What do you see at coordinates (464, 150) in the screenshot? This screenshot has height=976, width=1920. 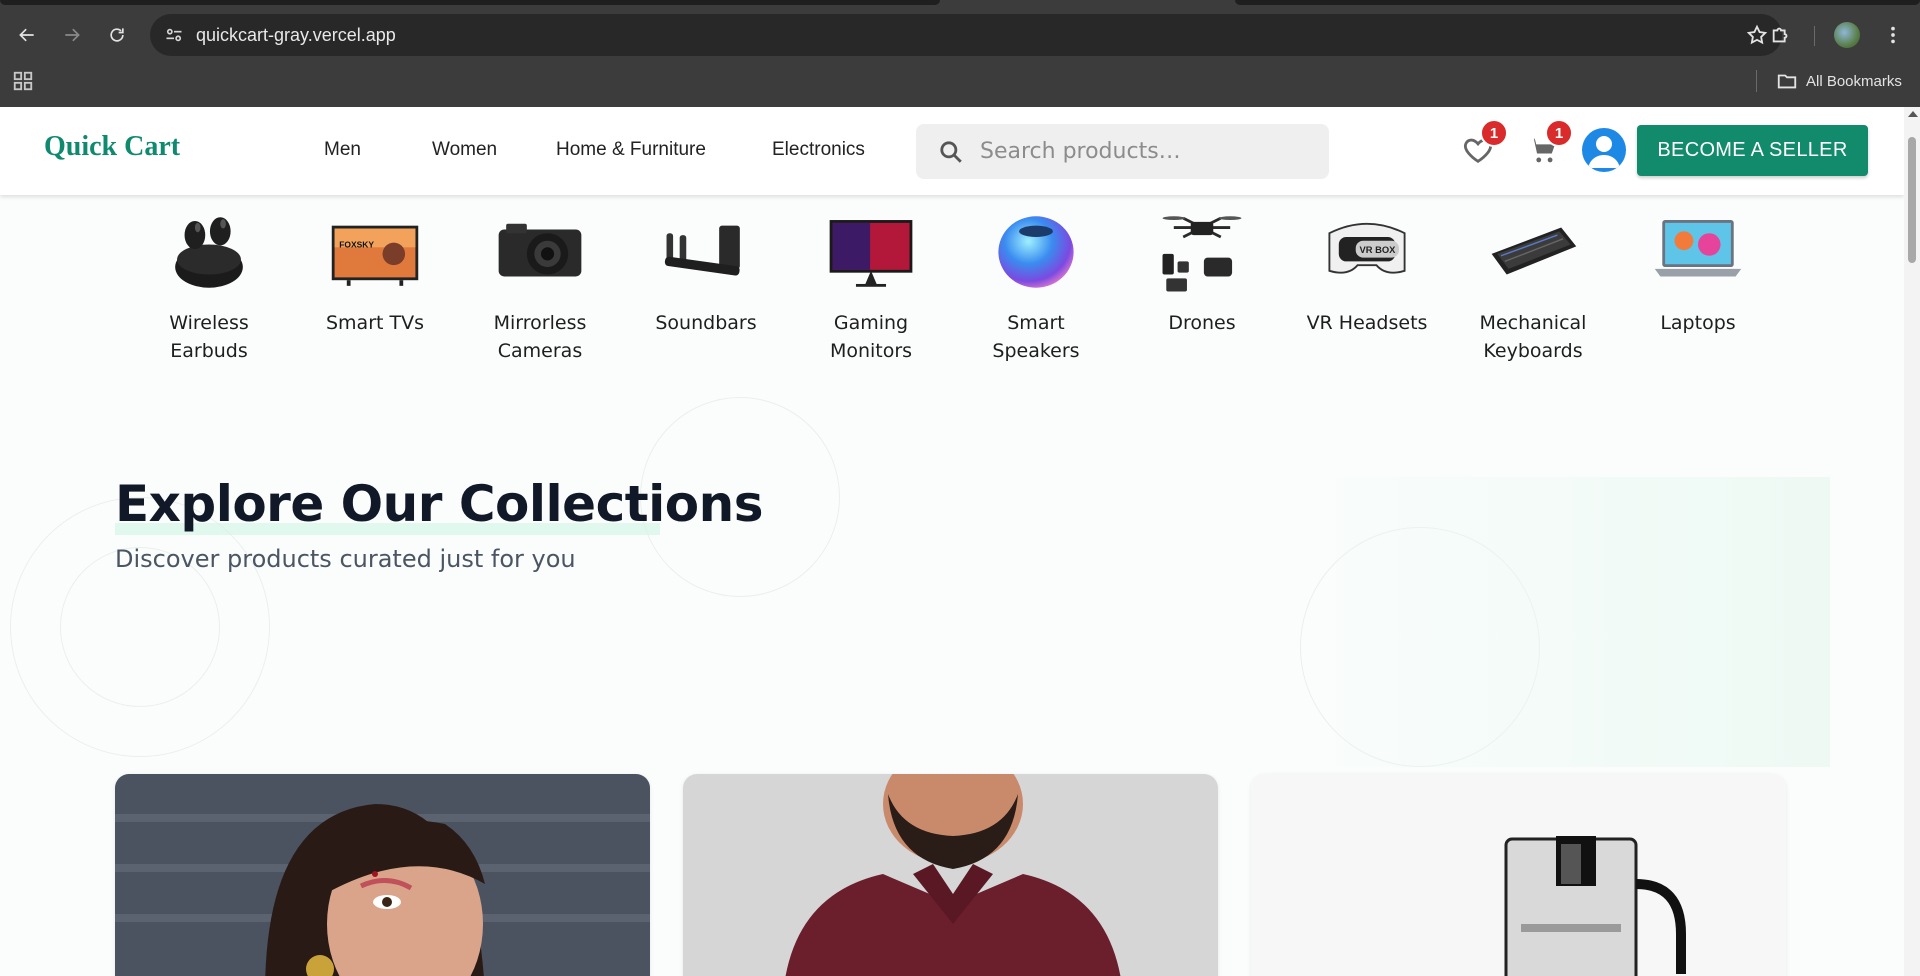 I see `nav-women: Women` at bounding box center [464, 150].